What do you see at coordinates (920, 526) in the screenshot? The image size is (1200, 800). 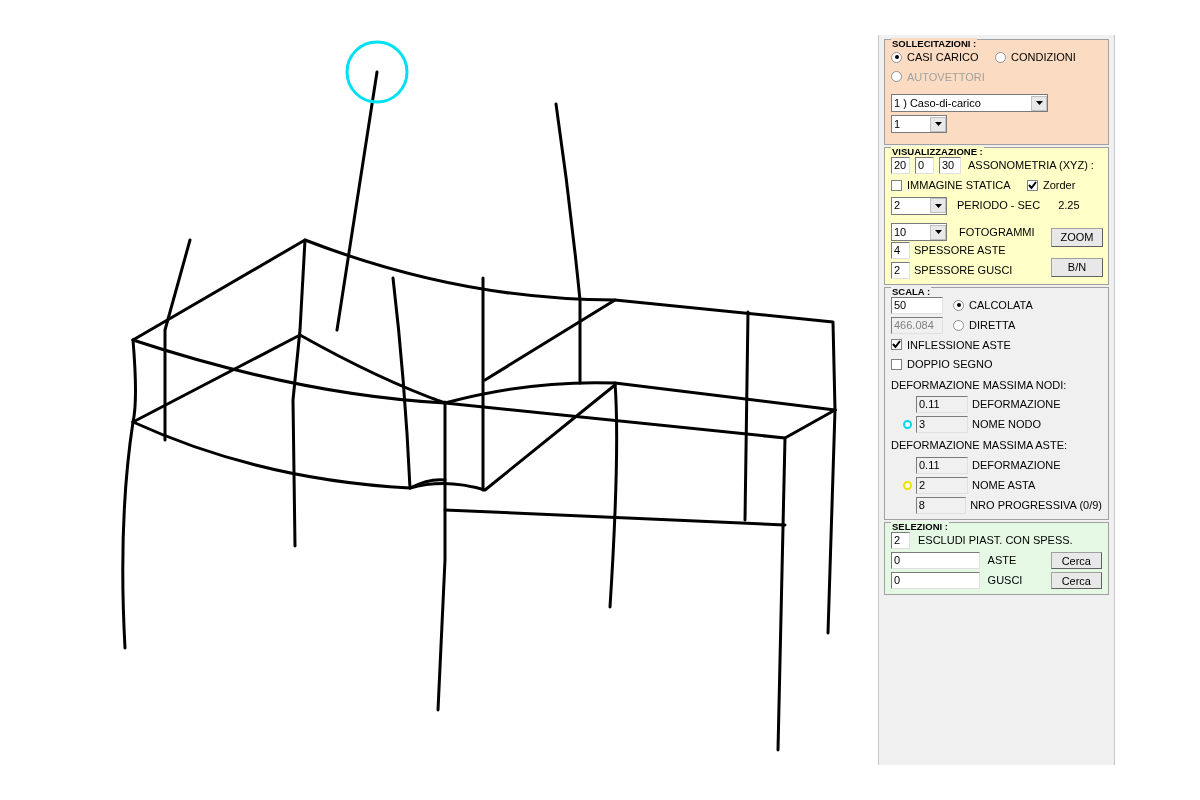 I see `group-title: SELEZIONI :` at bounding box center [920, 526].